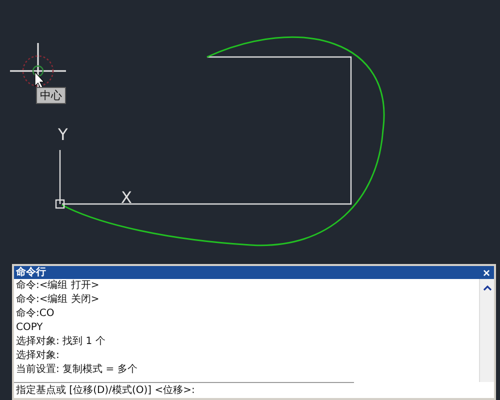 This screenshot has height=400, width=500. What do you see at coordinates (487, 288) in the screenshot?
I see `scroll-up-icon` at bounding box center [487, 288].